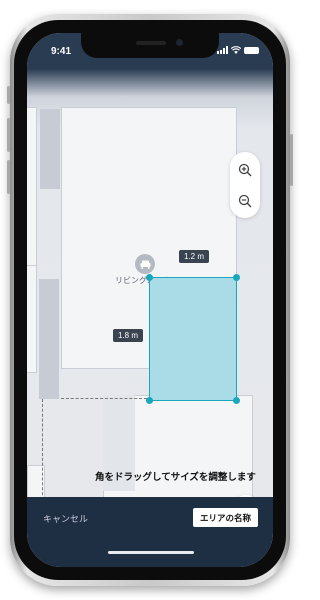 The height and width of the screenshot is (600, 320). What do you see at coordinates (32, 187) in the screenshot?
I see `room-left-upper` at bounding box center [32, 187].